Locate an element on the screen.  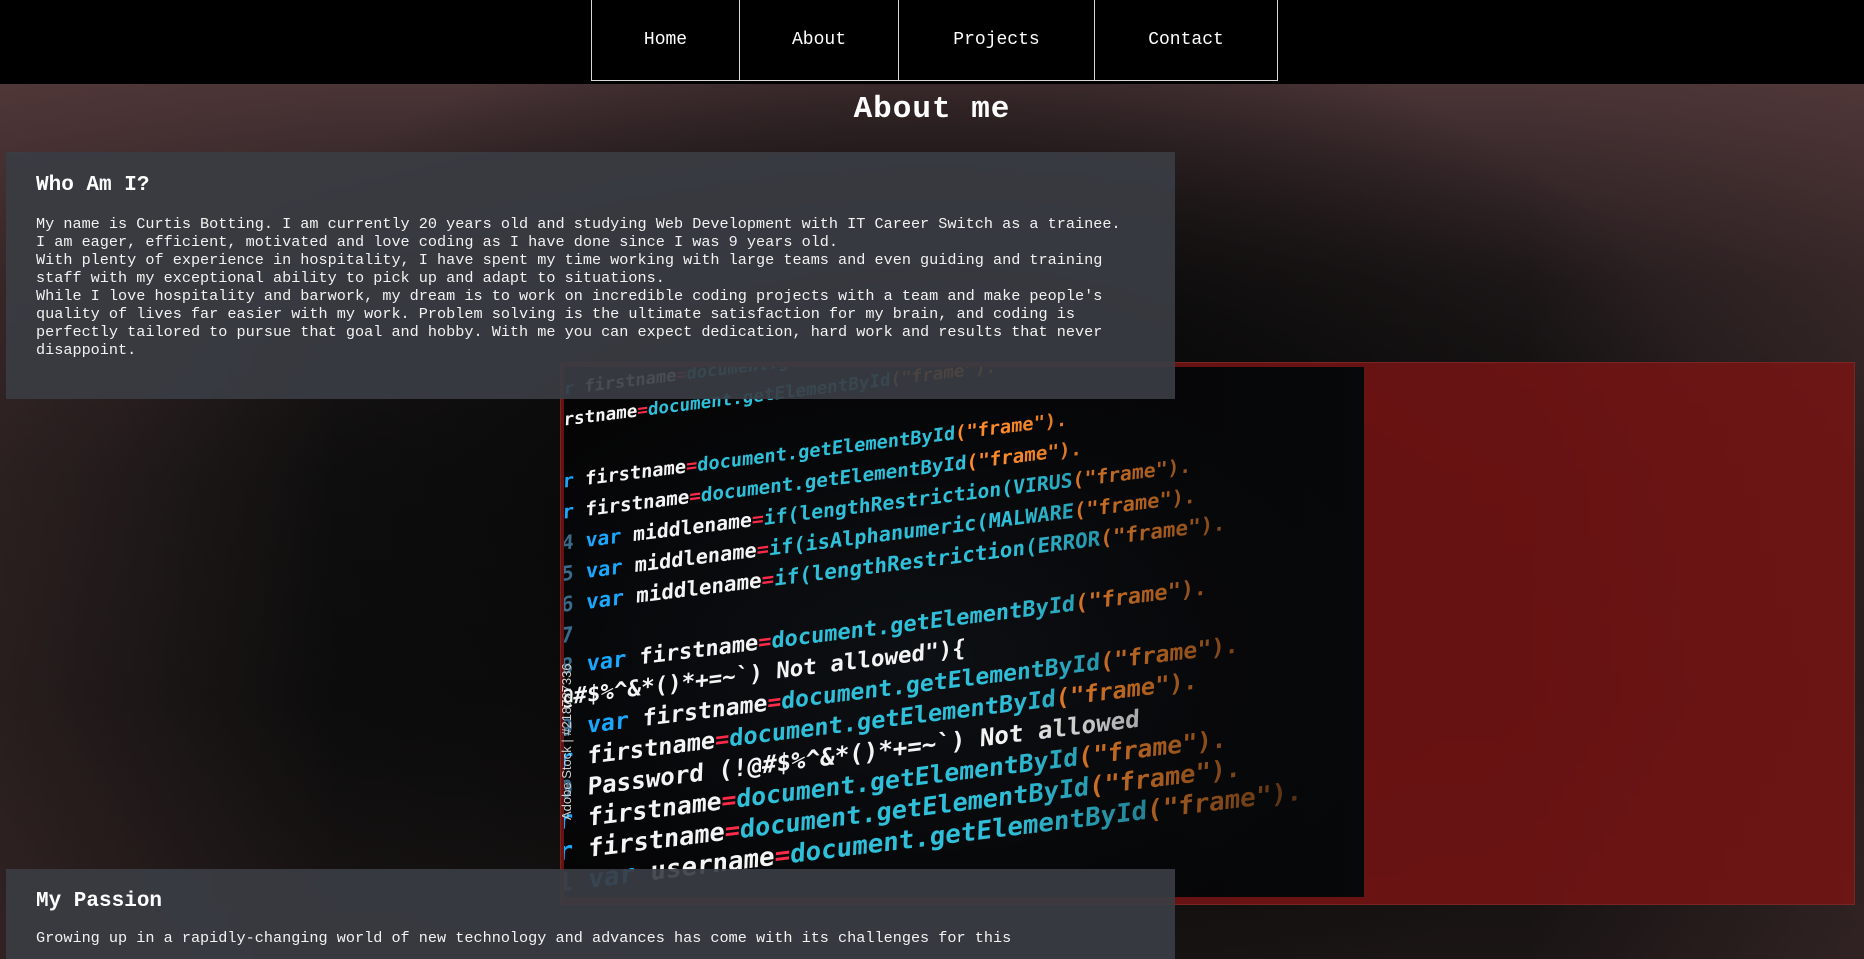
nav-contact-link: Contact is located at coordinates (1186, 40).